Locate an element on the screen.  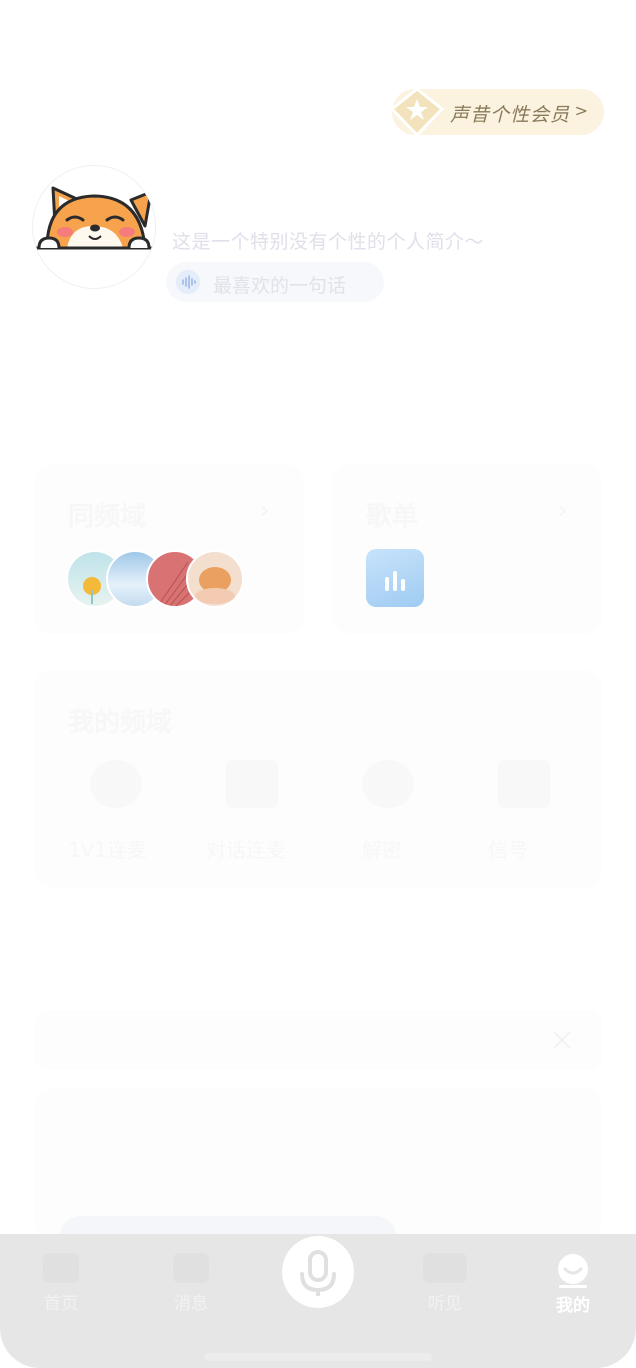
chat-icon is located at coordinates (252, 784).